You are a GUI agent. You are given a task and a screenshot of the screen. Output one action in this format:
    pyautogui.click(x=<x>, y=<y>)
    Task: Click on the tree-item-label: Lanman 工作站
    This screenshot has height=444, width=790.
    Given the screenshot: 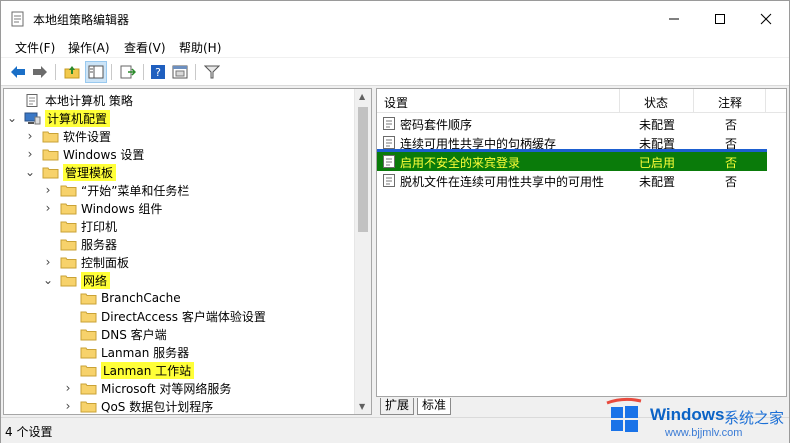 What is the action you would take?
    pyautogui.click(x=148, y=370)
    